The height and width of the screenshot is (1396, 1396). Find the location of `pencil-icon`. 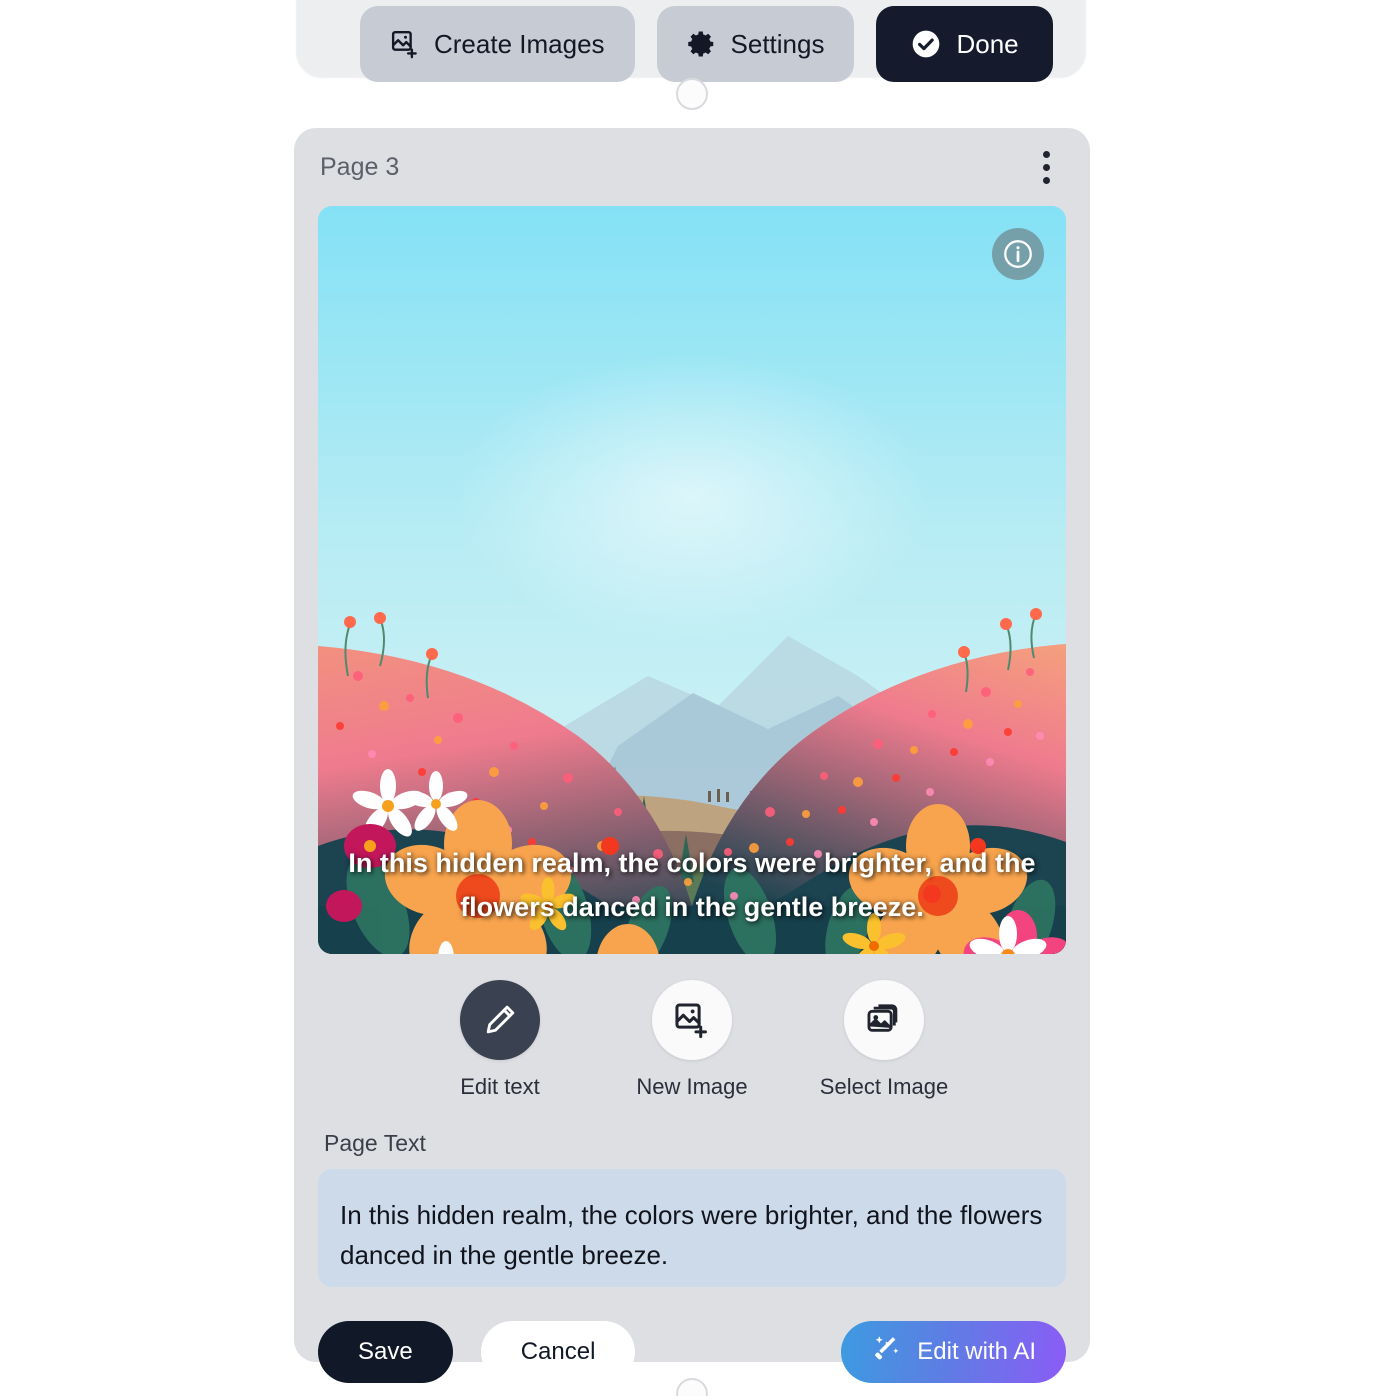

pencil-icon is located at coordinates (500, 1020).